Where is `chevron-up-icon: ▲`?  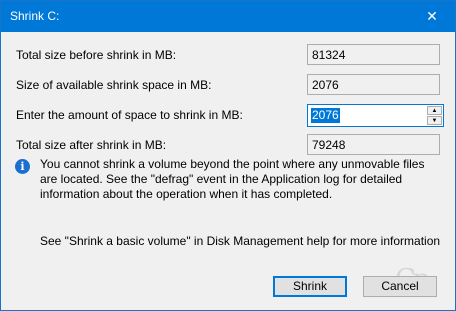
chevron-up-icon: ▲ is located at coordinates (434, 110).